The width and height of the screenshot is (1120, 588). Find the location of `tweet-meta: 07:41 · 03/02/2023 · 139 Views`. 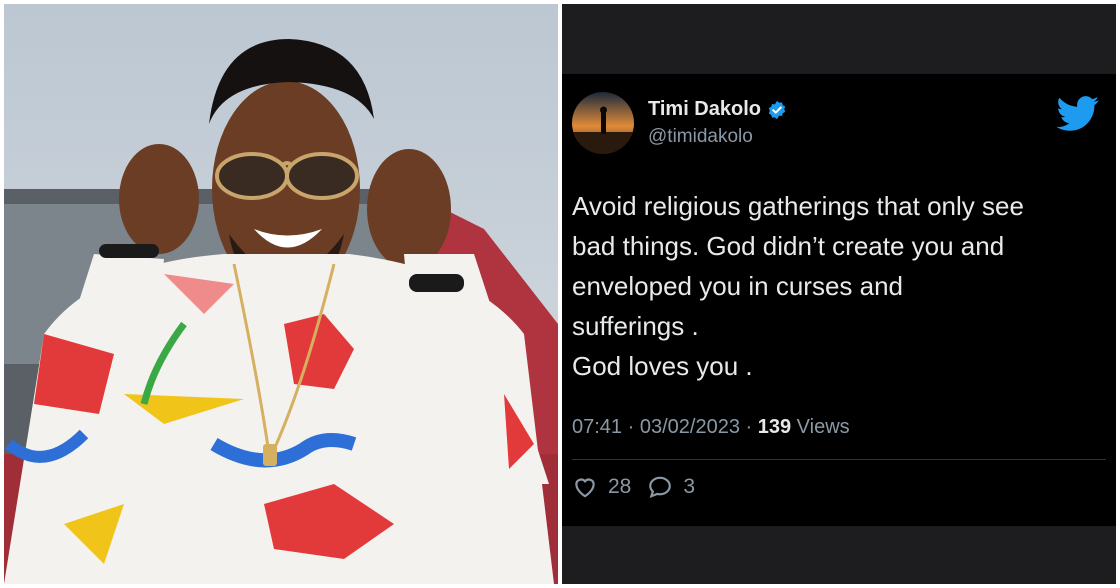

tweet-meta: 07:41 · 03/02/2023 · 139 Views is located at coordinates (711, 427).